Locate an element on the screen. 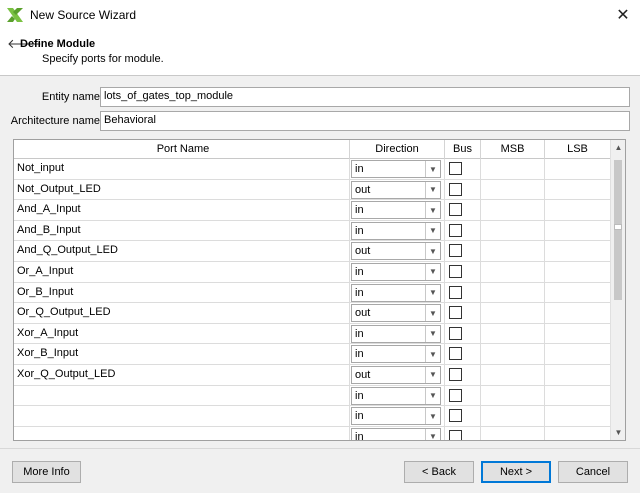 The image size is (640, 493). table-row: And_Q_Output_LED out ▼ is located at coordinates (312, 251).